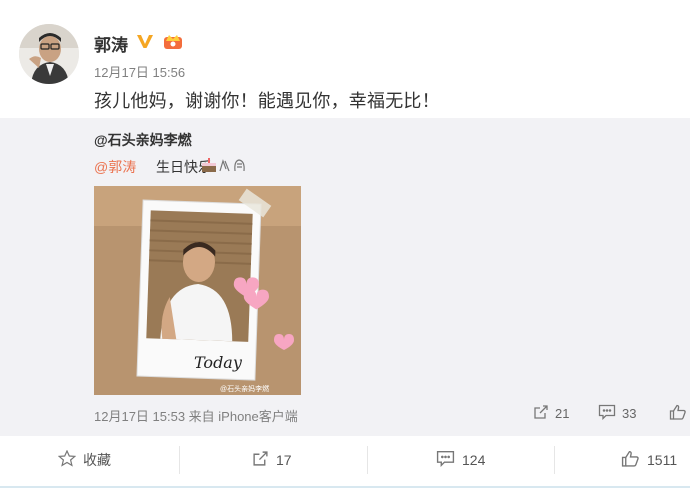 The width and height of the screenshot is (690, 488). Describe the element at coordinates (232, 165) in the screenshot. I see `clap-emoji-icon` at that location.